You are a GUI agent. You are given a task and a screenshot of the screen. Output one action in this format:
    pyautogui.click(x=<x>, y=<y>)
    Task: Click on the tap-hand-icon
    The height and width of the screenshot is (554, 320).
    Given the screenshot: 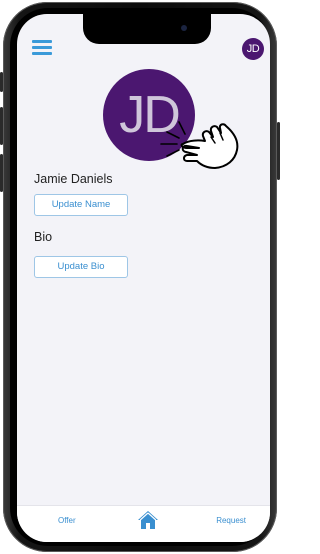 What is the action you would take?
    pyautogui.click(x=199, y=145)
    